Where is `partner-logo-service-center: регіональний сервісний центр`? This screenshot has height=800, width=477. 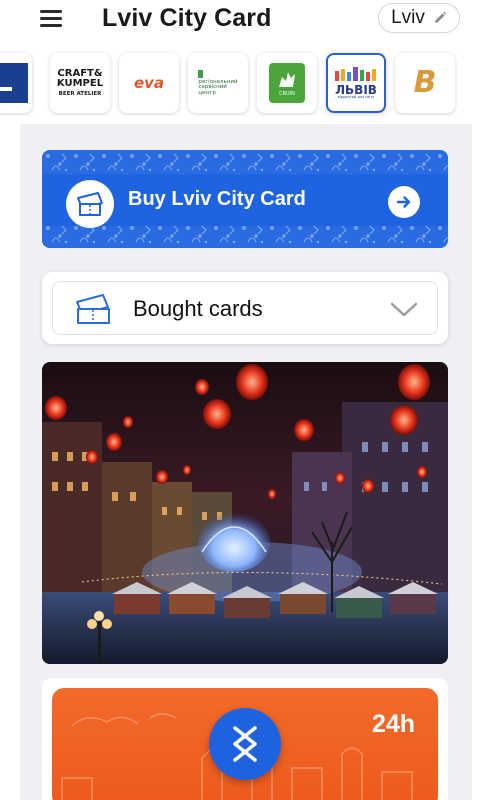
partner-logo-service-center: регіональний сервісний центр is located at coordinates (218, 83).